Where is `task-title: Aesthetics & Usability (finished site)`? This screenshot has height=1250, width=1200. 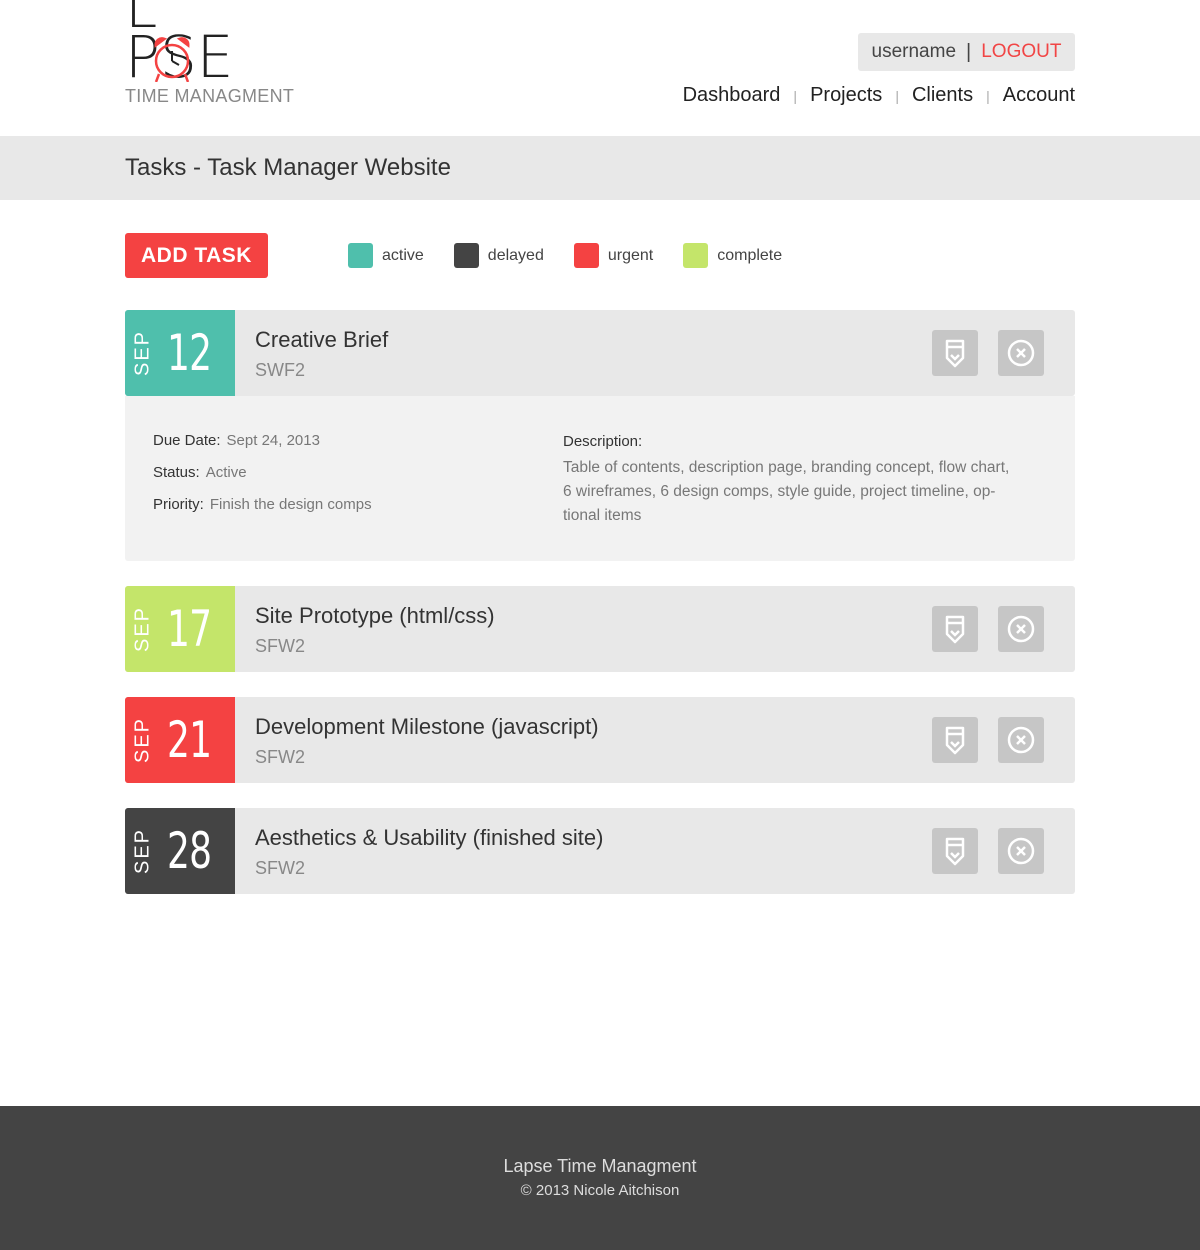
task-title: Aesthetics & Usability (finished site) is located at coordinates (429, 838).